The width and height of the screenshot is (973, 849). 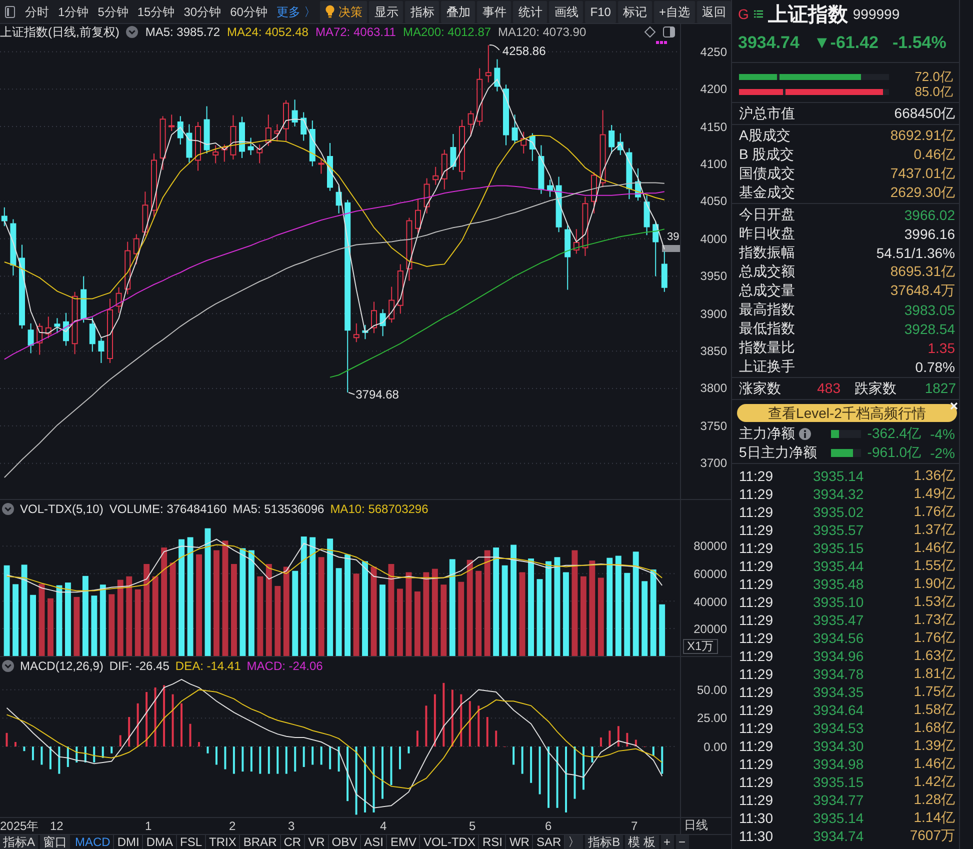 What do you see at coordinates (674, 11) in the screenshot?
I see `toolbar-button: +自选` at bounding box center [674, 11].